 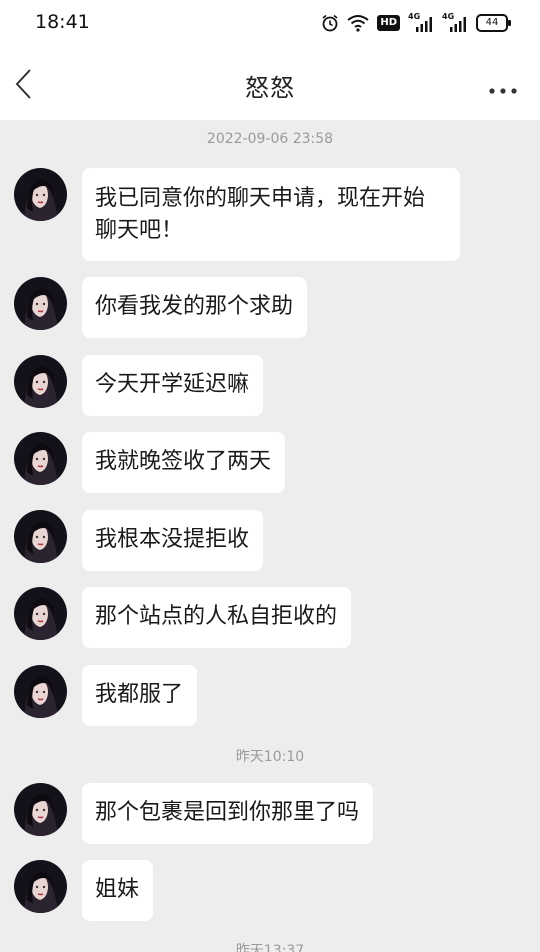 What do you see at coordinates (140, 695) in the screenshot?
I see `message-bubble: 我都服了` at bounding box center [140, 695].